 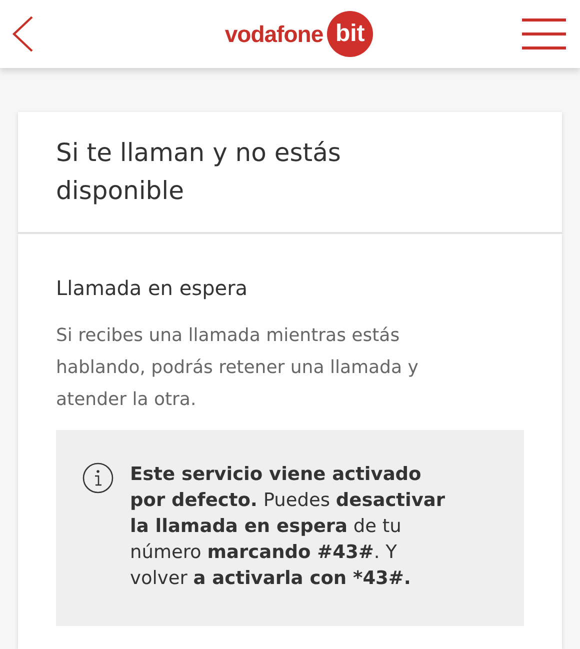 What do you see at coordinates (238, 368) in the screenshot?
I see `section-description: Si recibes una llamada mientras estás hablando, podrás retener una llamada y atender la otra.` at bounding box center [238, 368].